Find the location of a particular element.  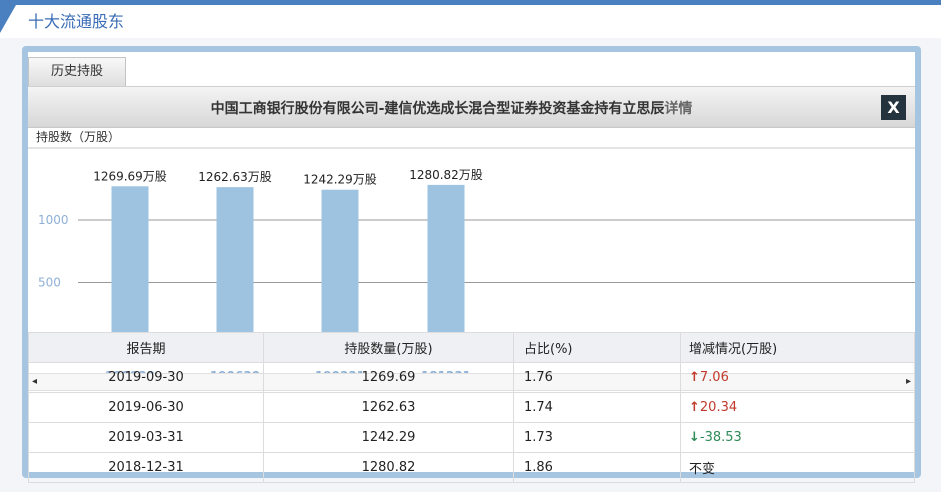

cell-change: ↓-38.53 is located at coordinates (797, 437).